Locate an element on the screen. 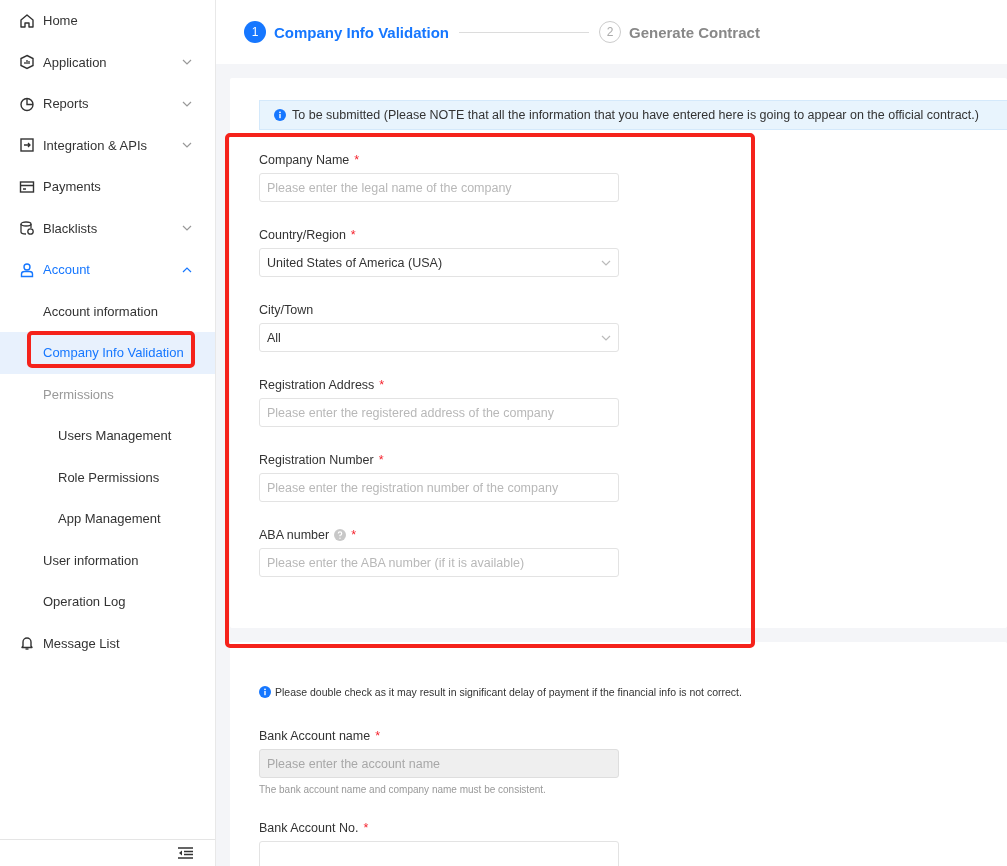 The width and height of the screenshot is (1007, 866). step-title: Company Info Validation is located at coordinates (361, 32).